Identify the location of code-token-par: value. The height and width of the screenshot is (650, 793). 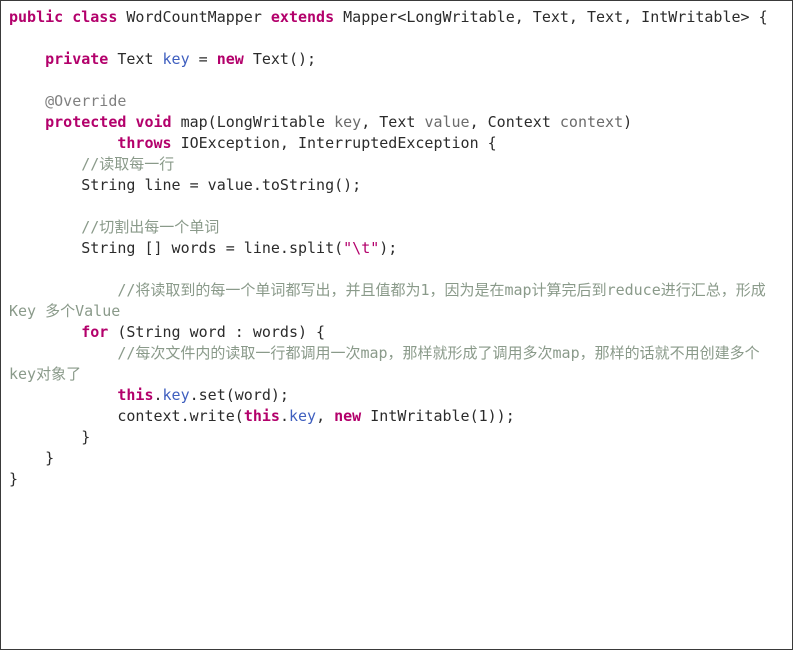
(447, 122).